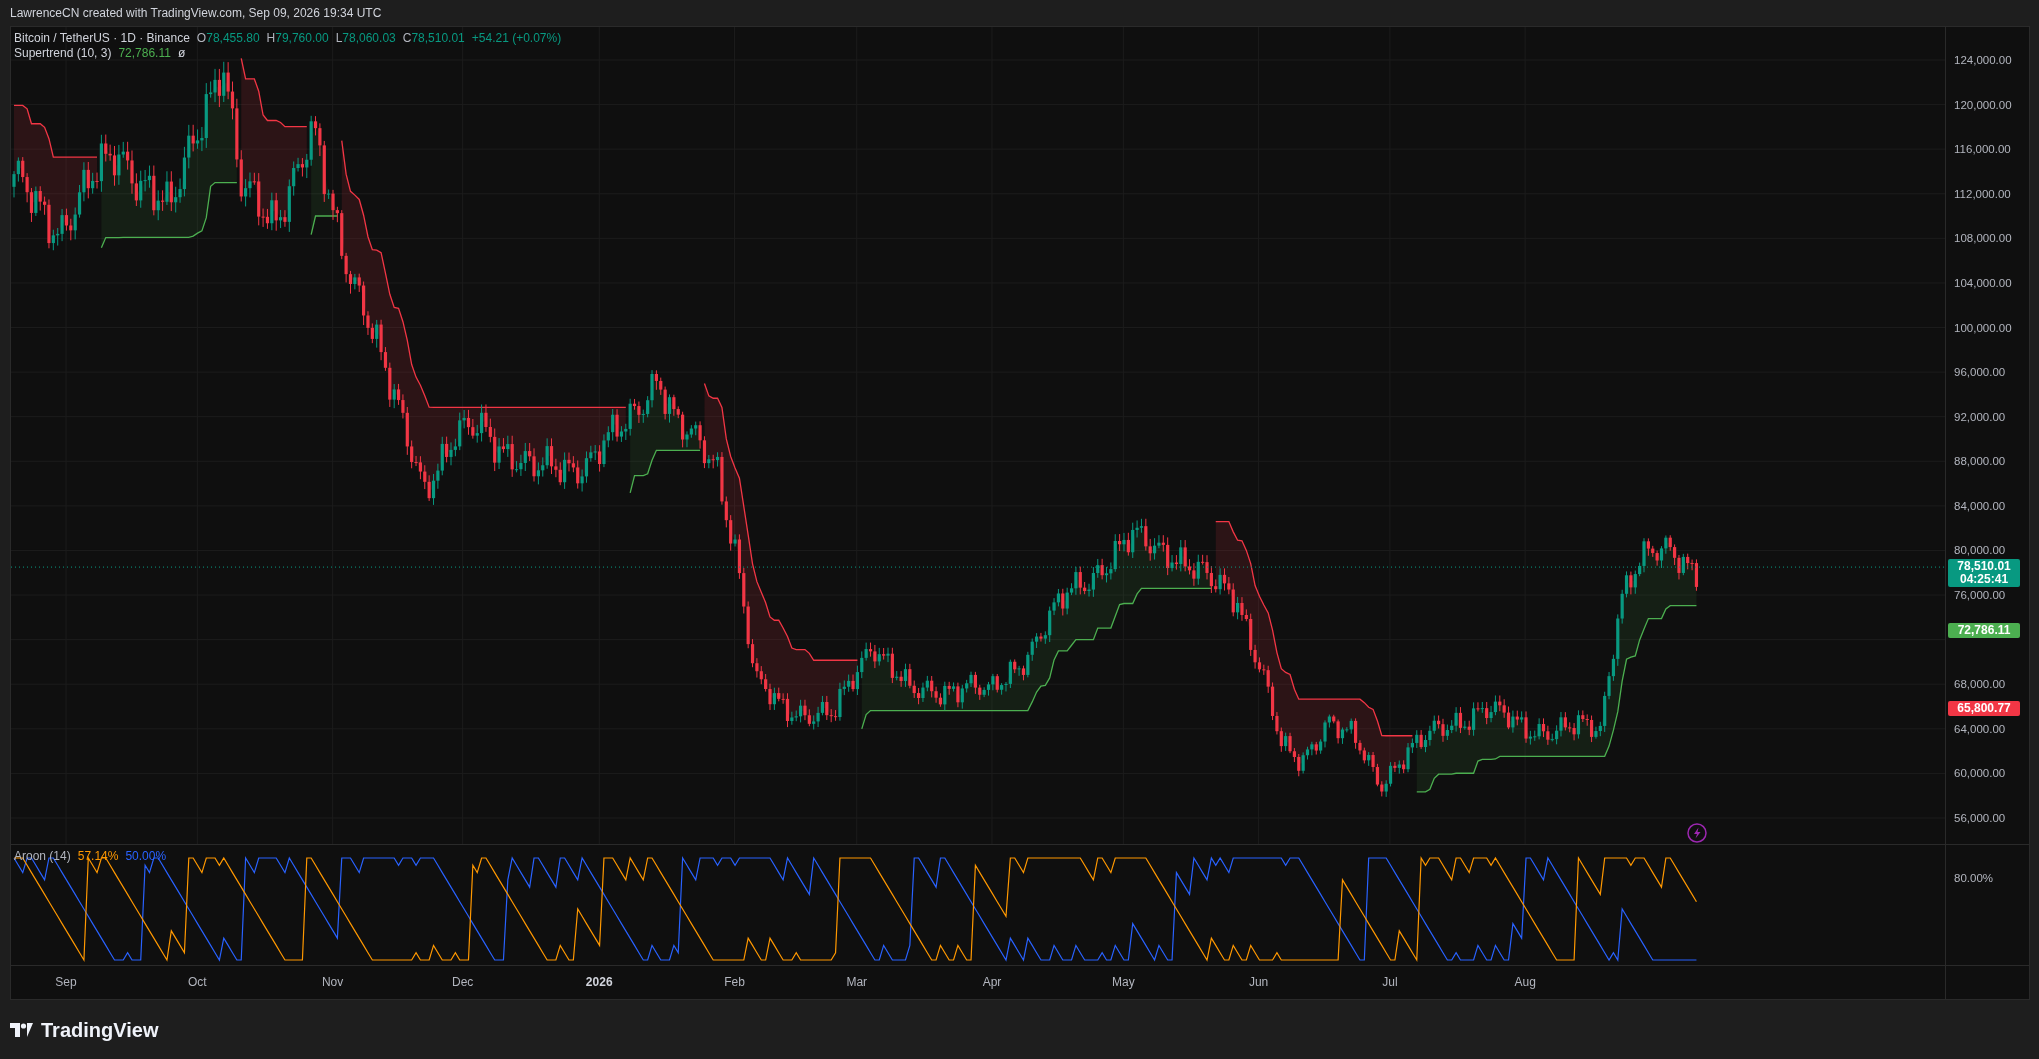 The image size is (2039, 1059). I want to click on ohlc-value: H79,760.00, so click(297, 38).